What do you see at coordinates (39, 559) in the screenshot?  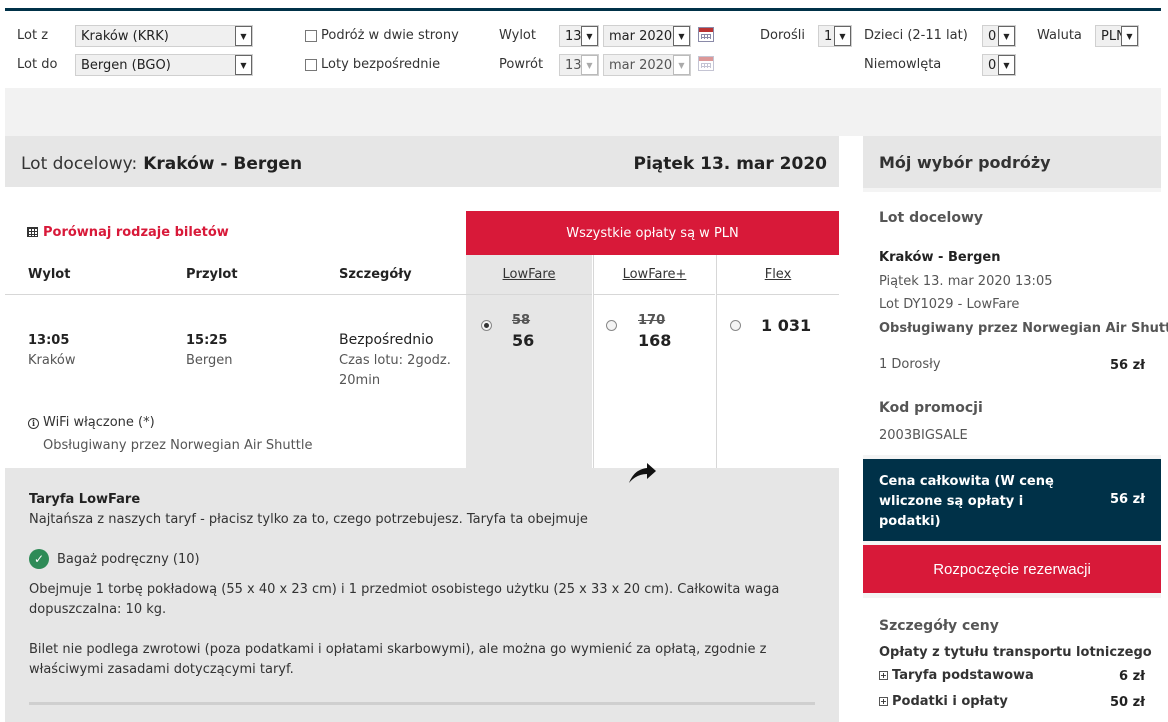 I see `checkmark-icon: ✓` at bounding box center [39, 559].